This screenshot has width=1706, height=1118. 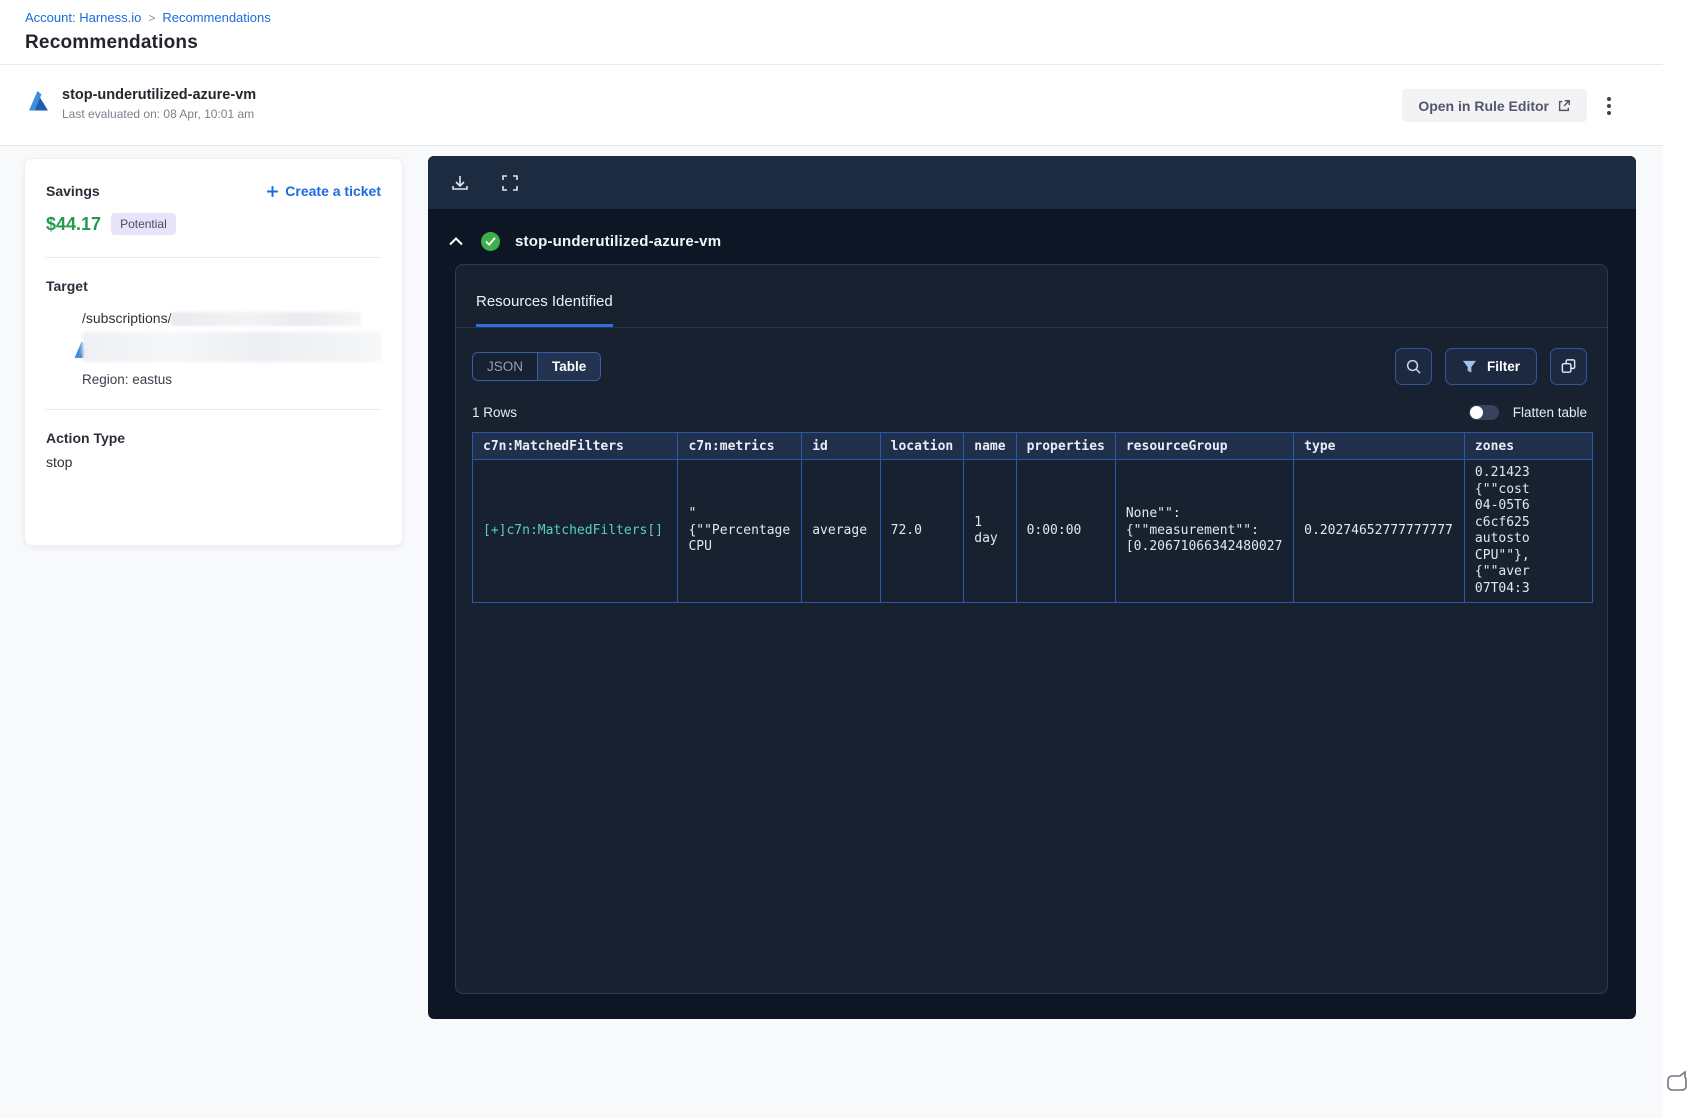 What do you see at coordinates (1204, 446) in the screenshot?
I see `column-header: resourceGroup` at bounding box center [1204, 446].